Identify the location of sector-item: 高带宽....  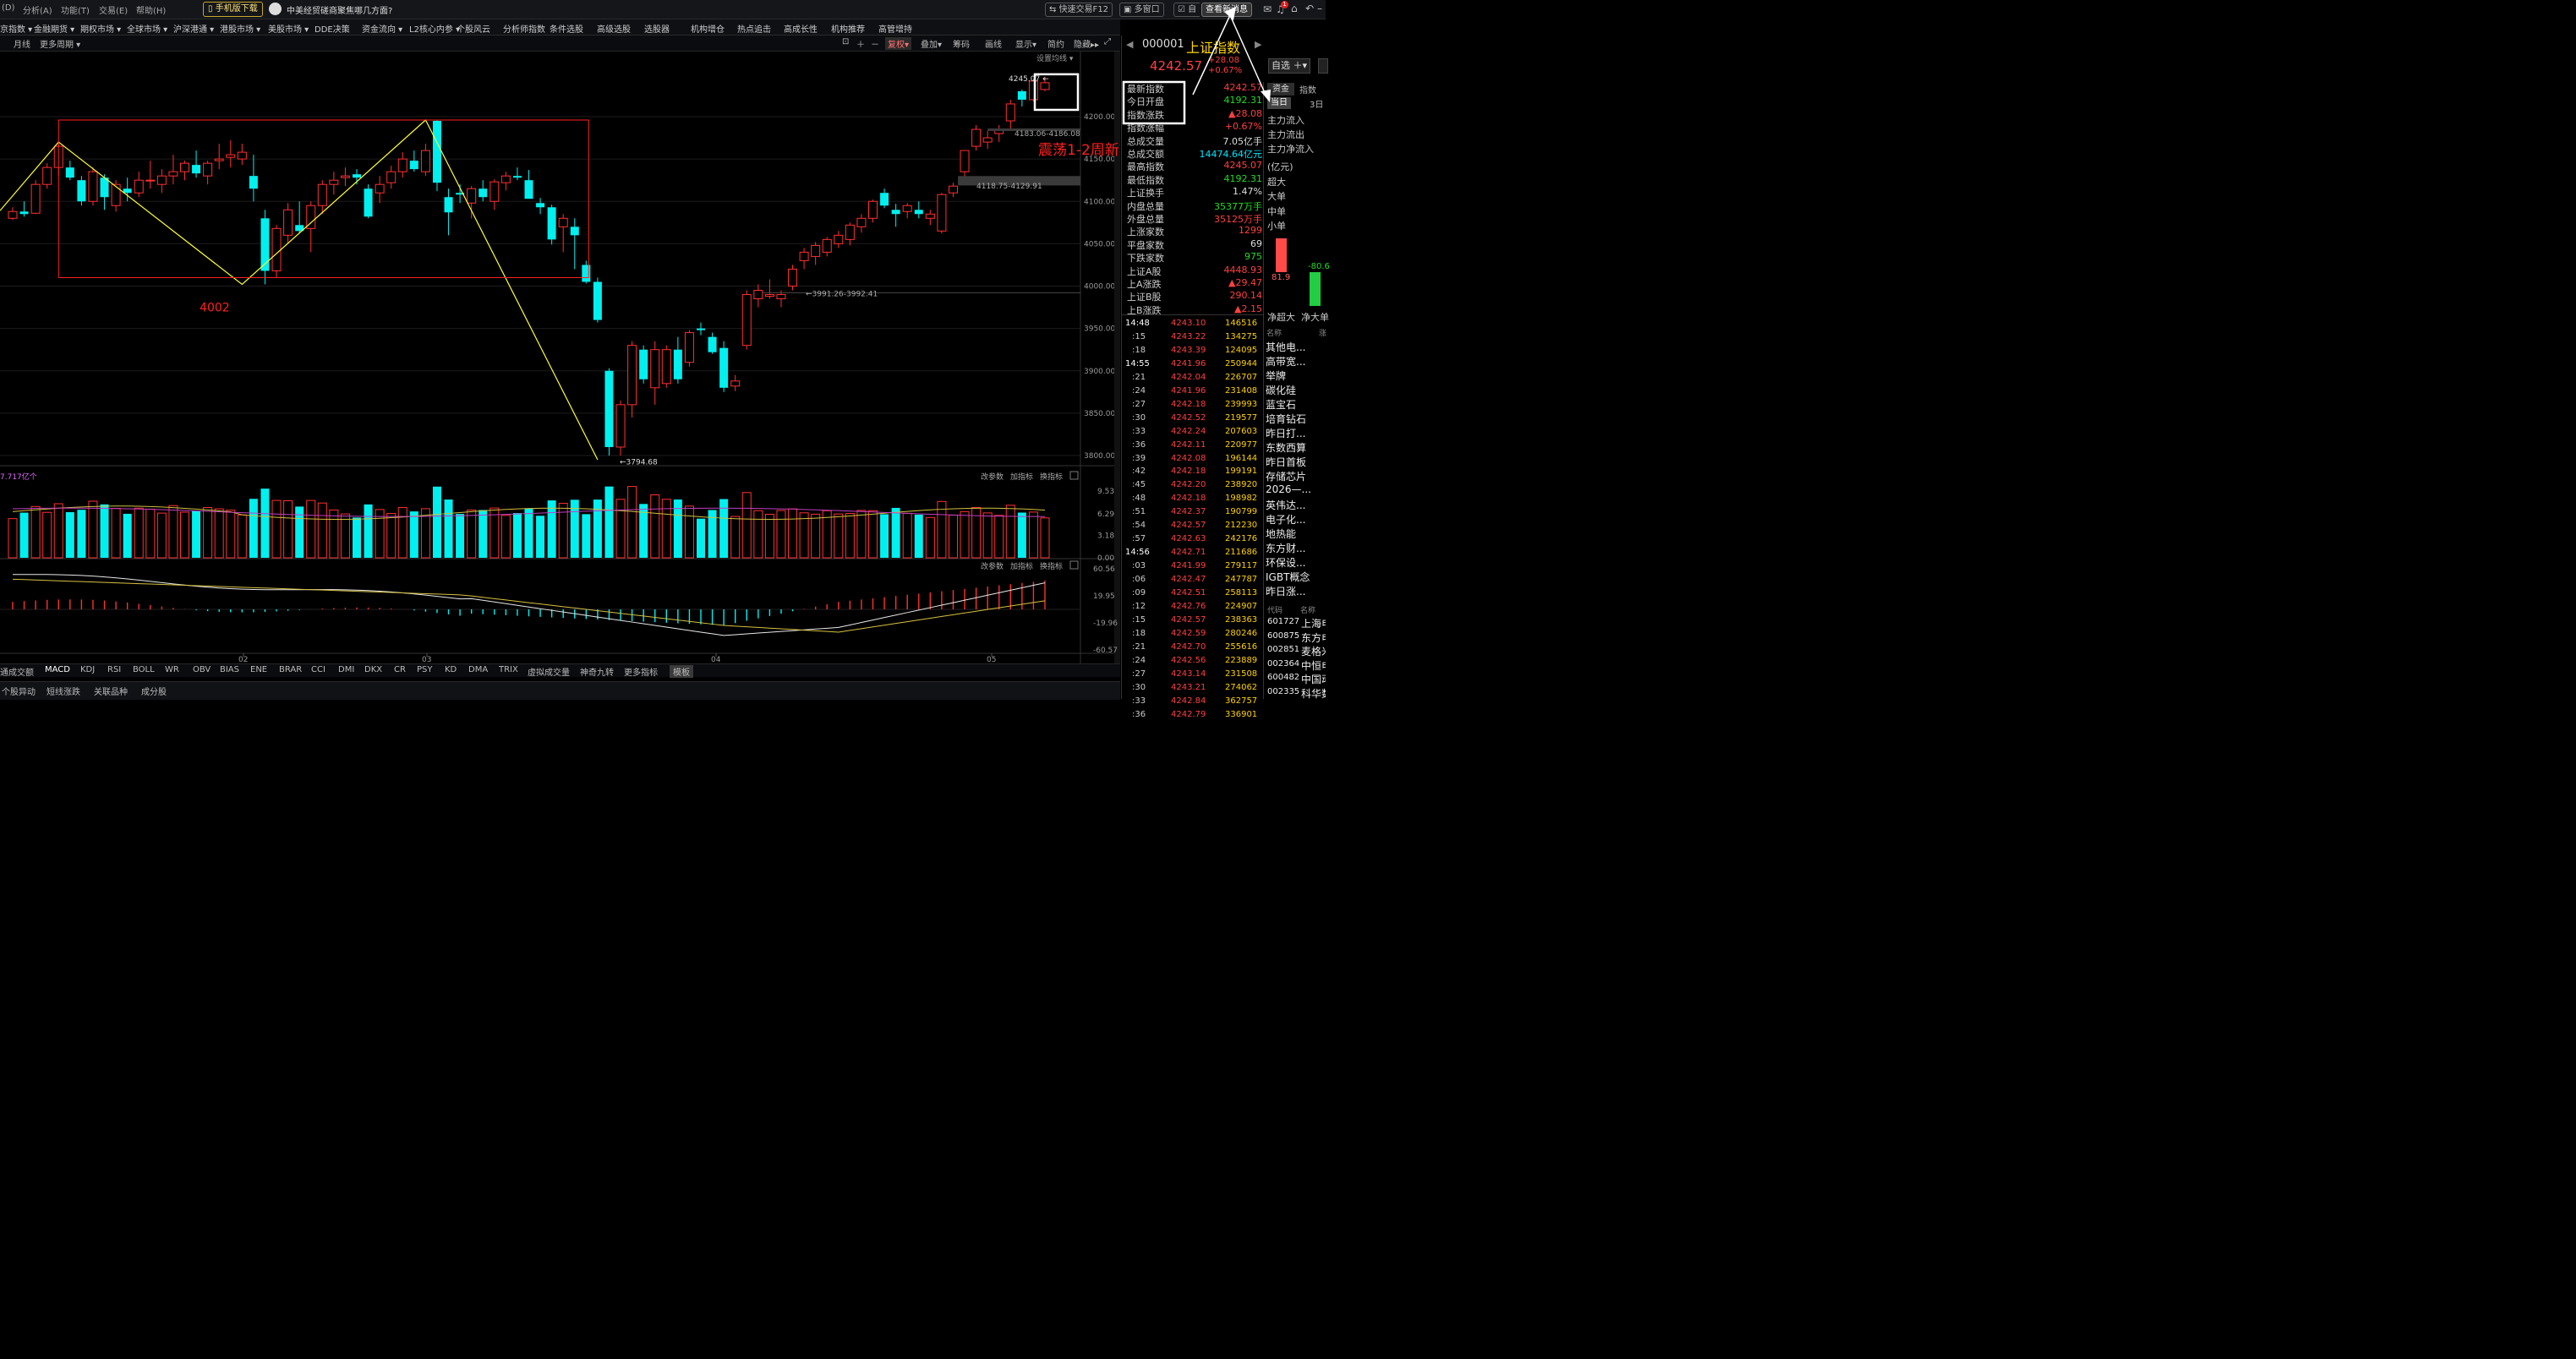
(1285, 361).